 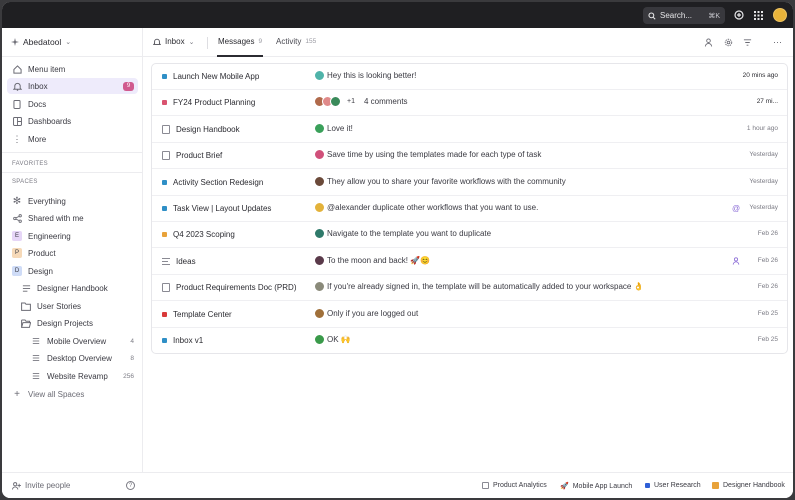 I want to click on sidebar-item-label: More, so click(x=37, y=139).